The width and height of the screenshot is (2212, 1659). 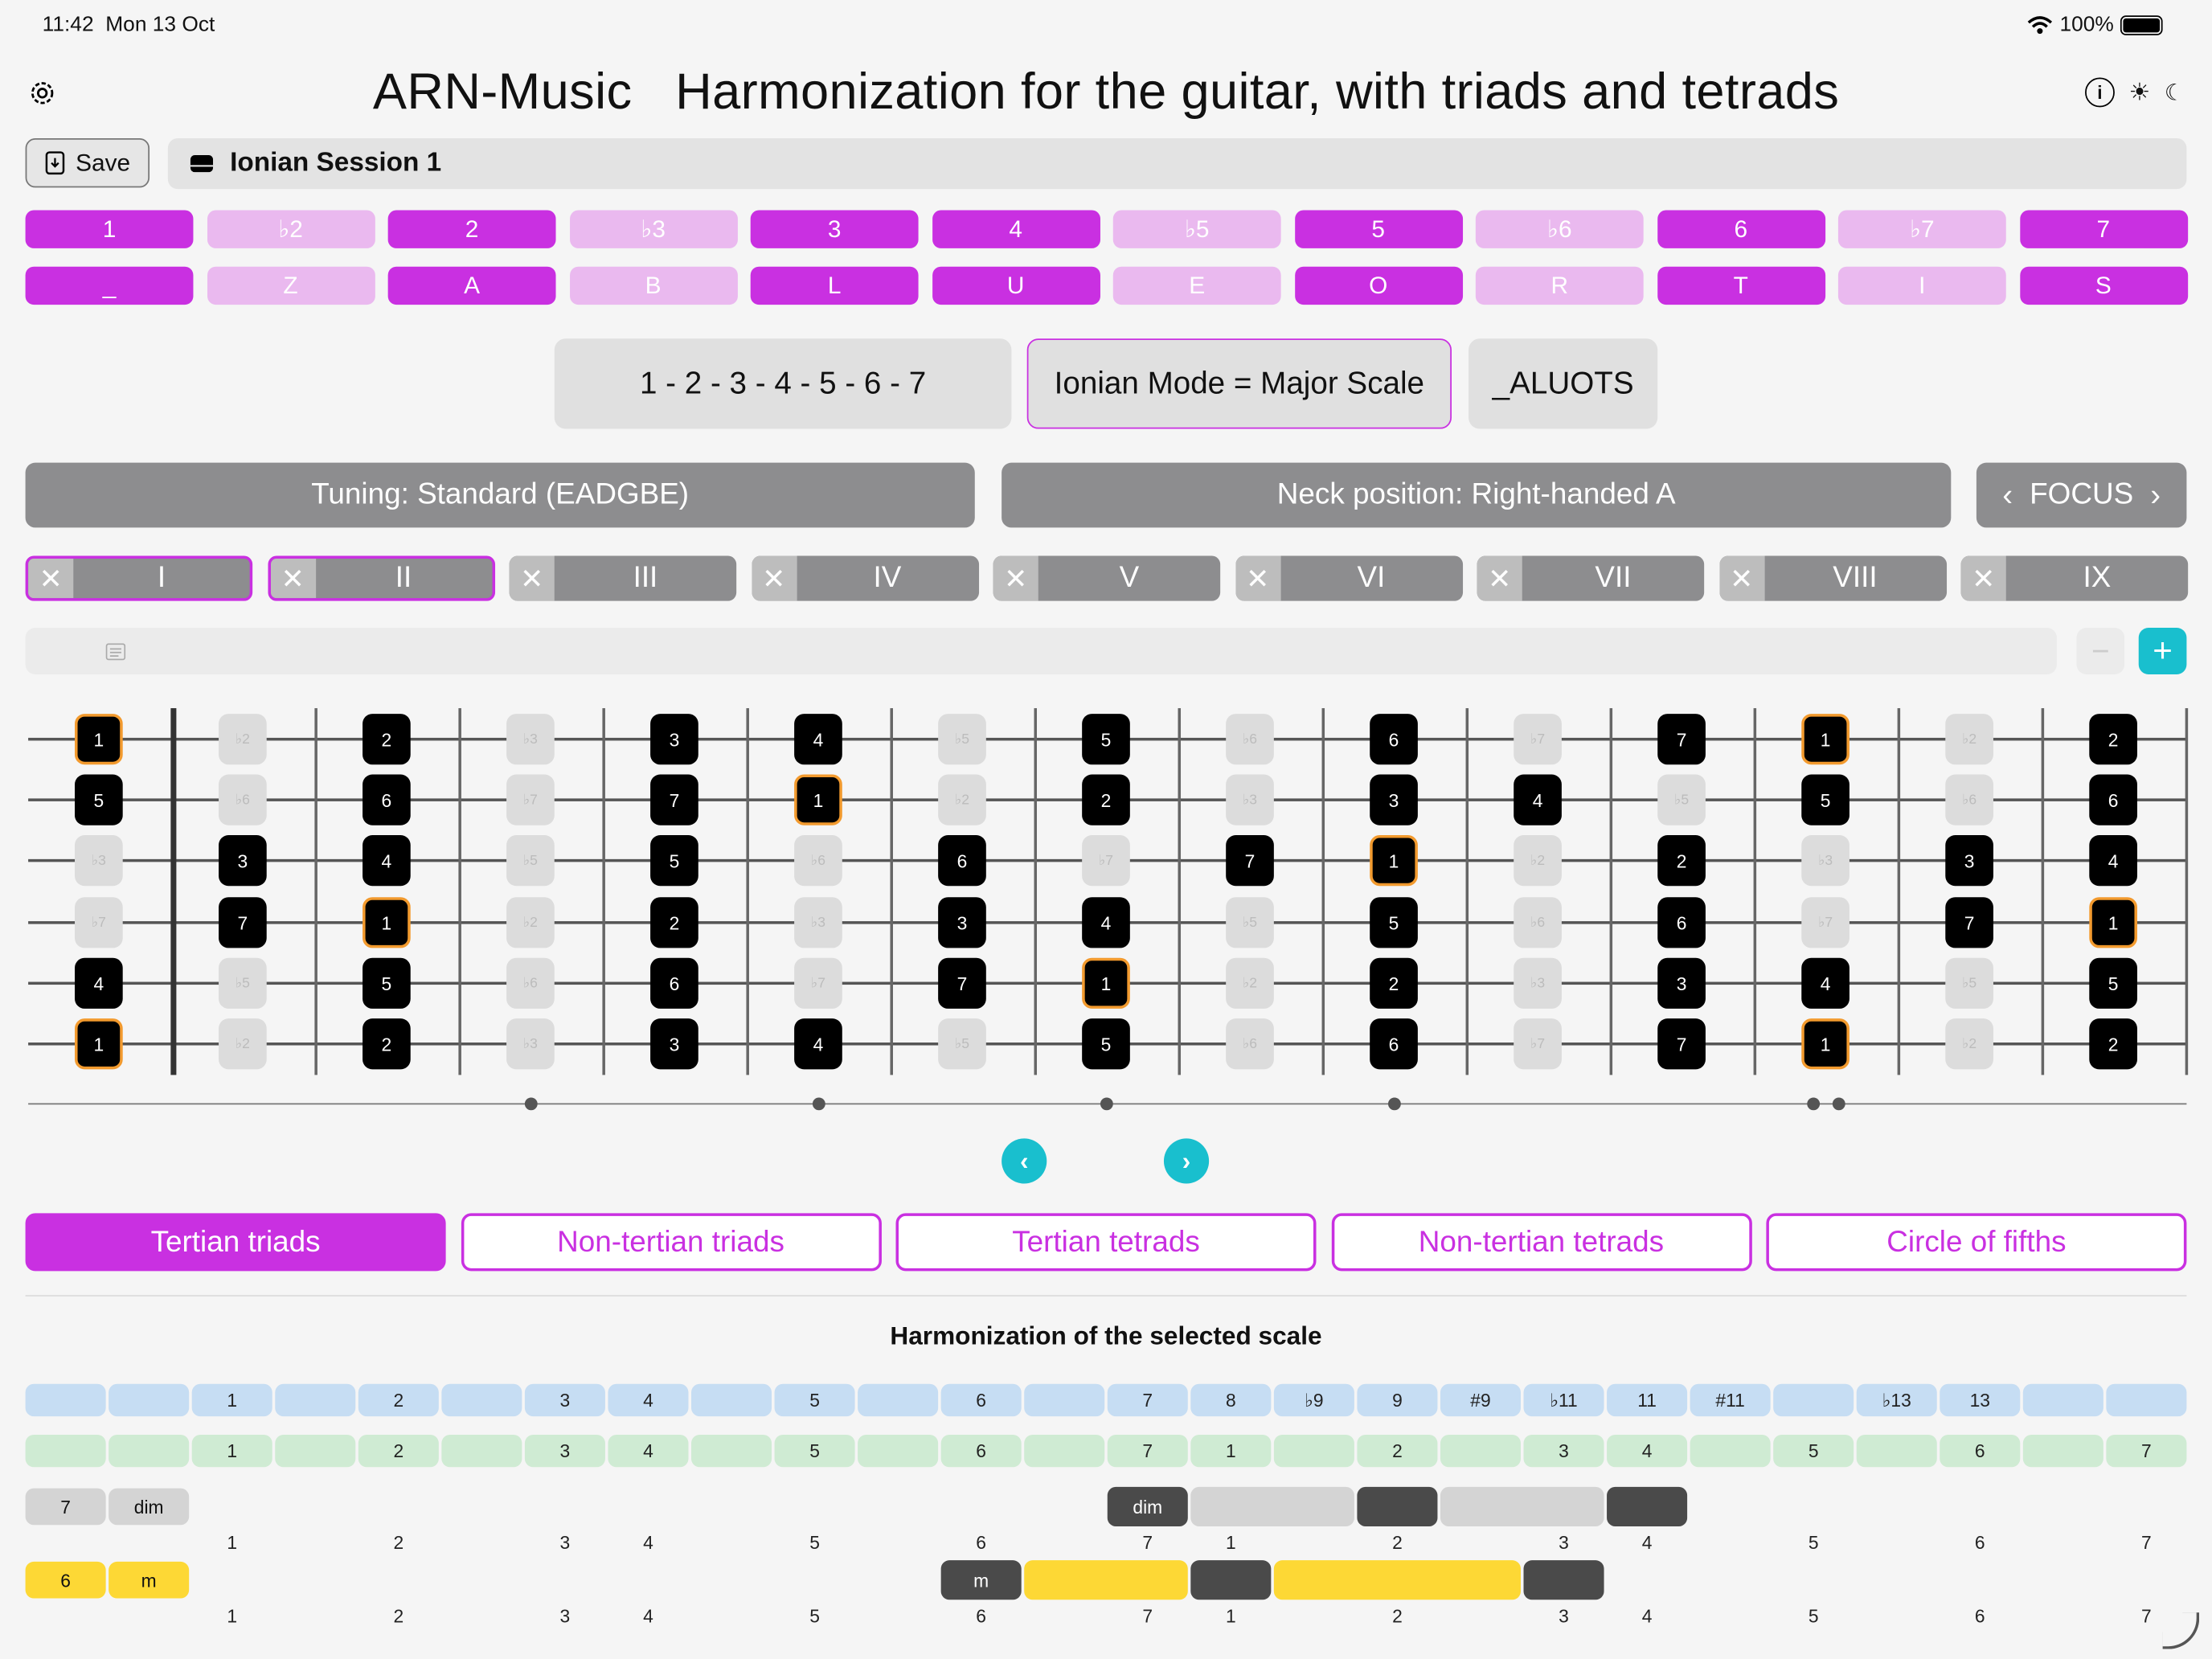 What do you see at coordinates (653, 285) in the screenshot?
I see `letter-pill: B` at bounding box center [653, 285].